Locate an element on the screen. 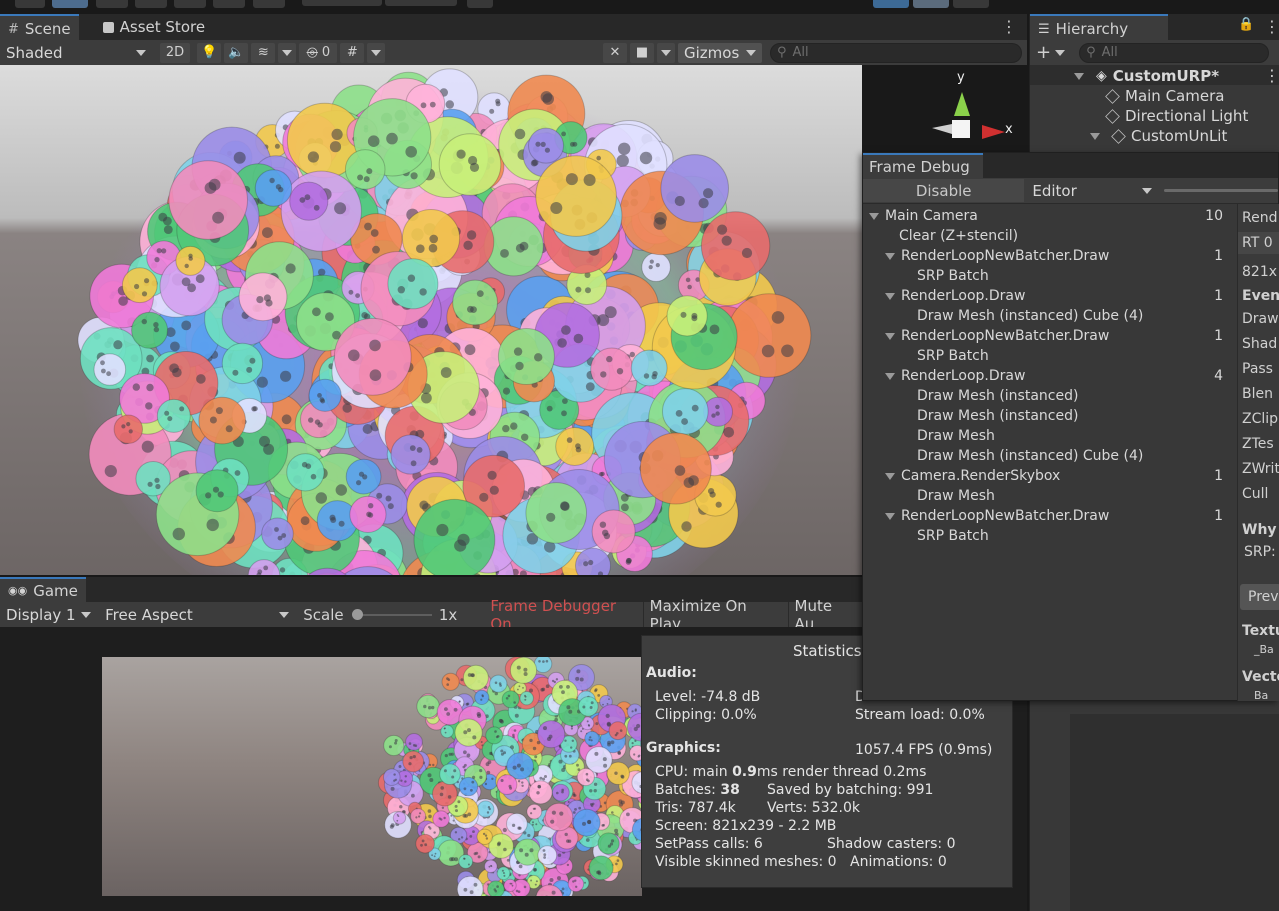 This screenshot has height=911, width=1279. render-target-dropdown: RT 0 is located at coordinates (1257, 243).